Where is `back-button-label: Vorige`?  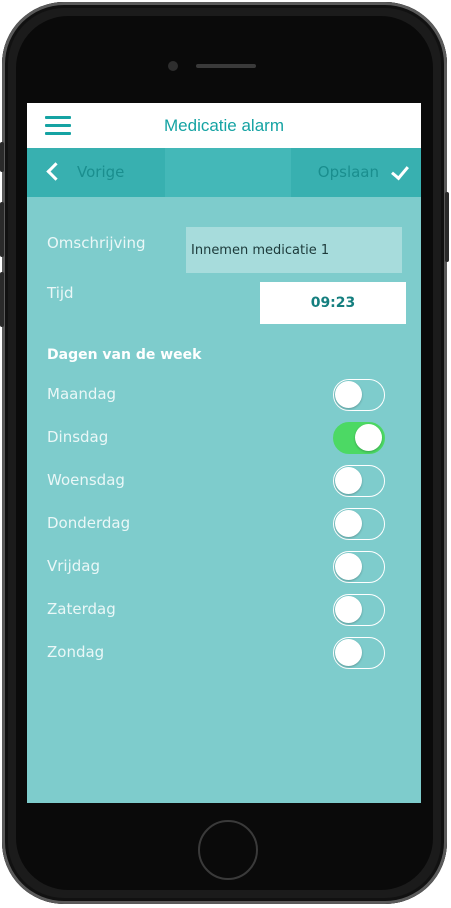 back-button-label: Vorige is located at coordinates (101, 172).